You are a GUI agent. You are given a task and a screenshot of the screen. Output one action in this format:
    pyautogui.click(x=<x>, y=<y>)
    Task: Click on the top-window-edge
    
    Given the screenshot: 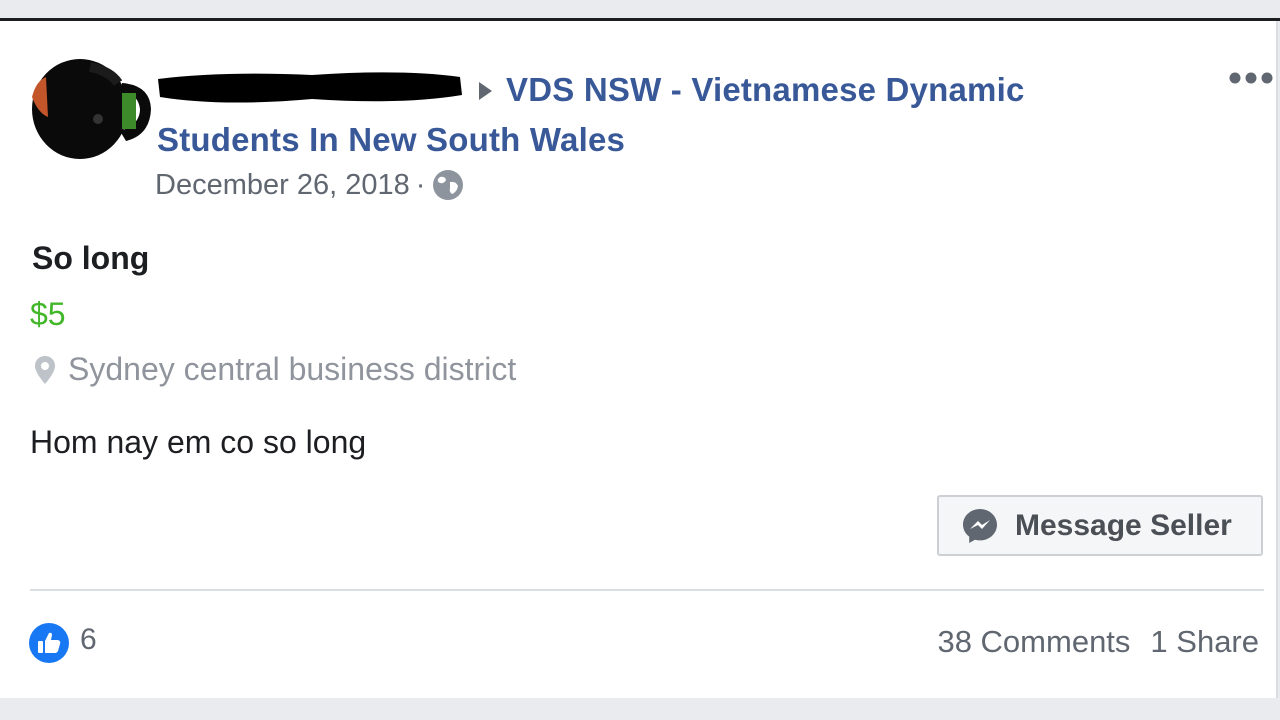 What is the action you would take?
    pyautogui.click(x=640, y=10)
    